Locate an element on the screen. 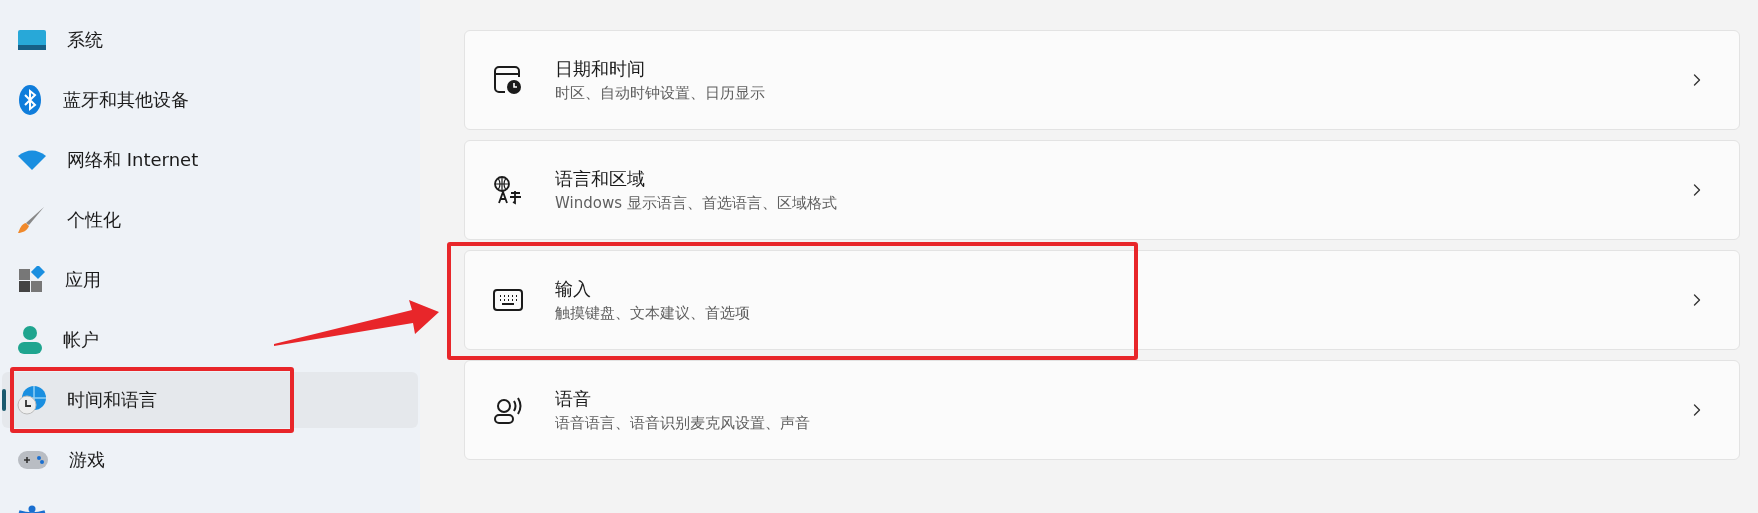  sidebar-item: 应用 is located at coordinates (210, 280).